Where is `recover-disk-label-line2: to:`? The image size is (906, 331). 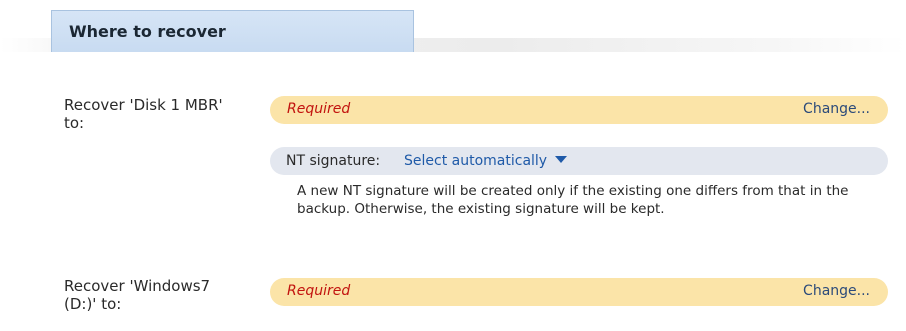
recover-disk-label-line2: to: is located at coordinates (74, 123).